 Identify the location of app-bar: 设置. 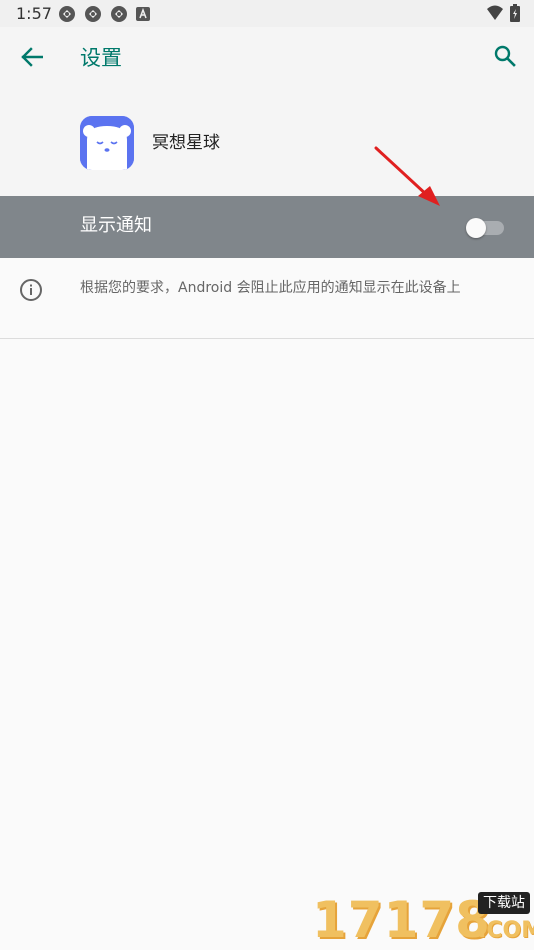
(267, 59).